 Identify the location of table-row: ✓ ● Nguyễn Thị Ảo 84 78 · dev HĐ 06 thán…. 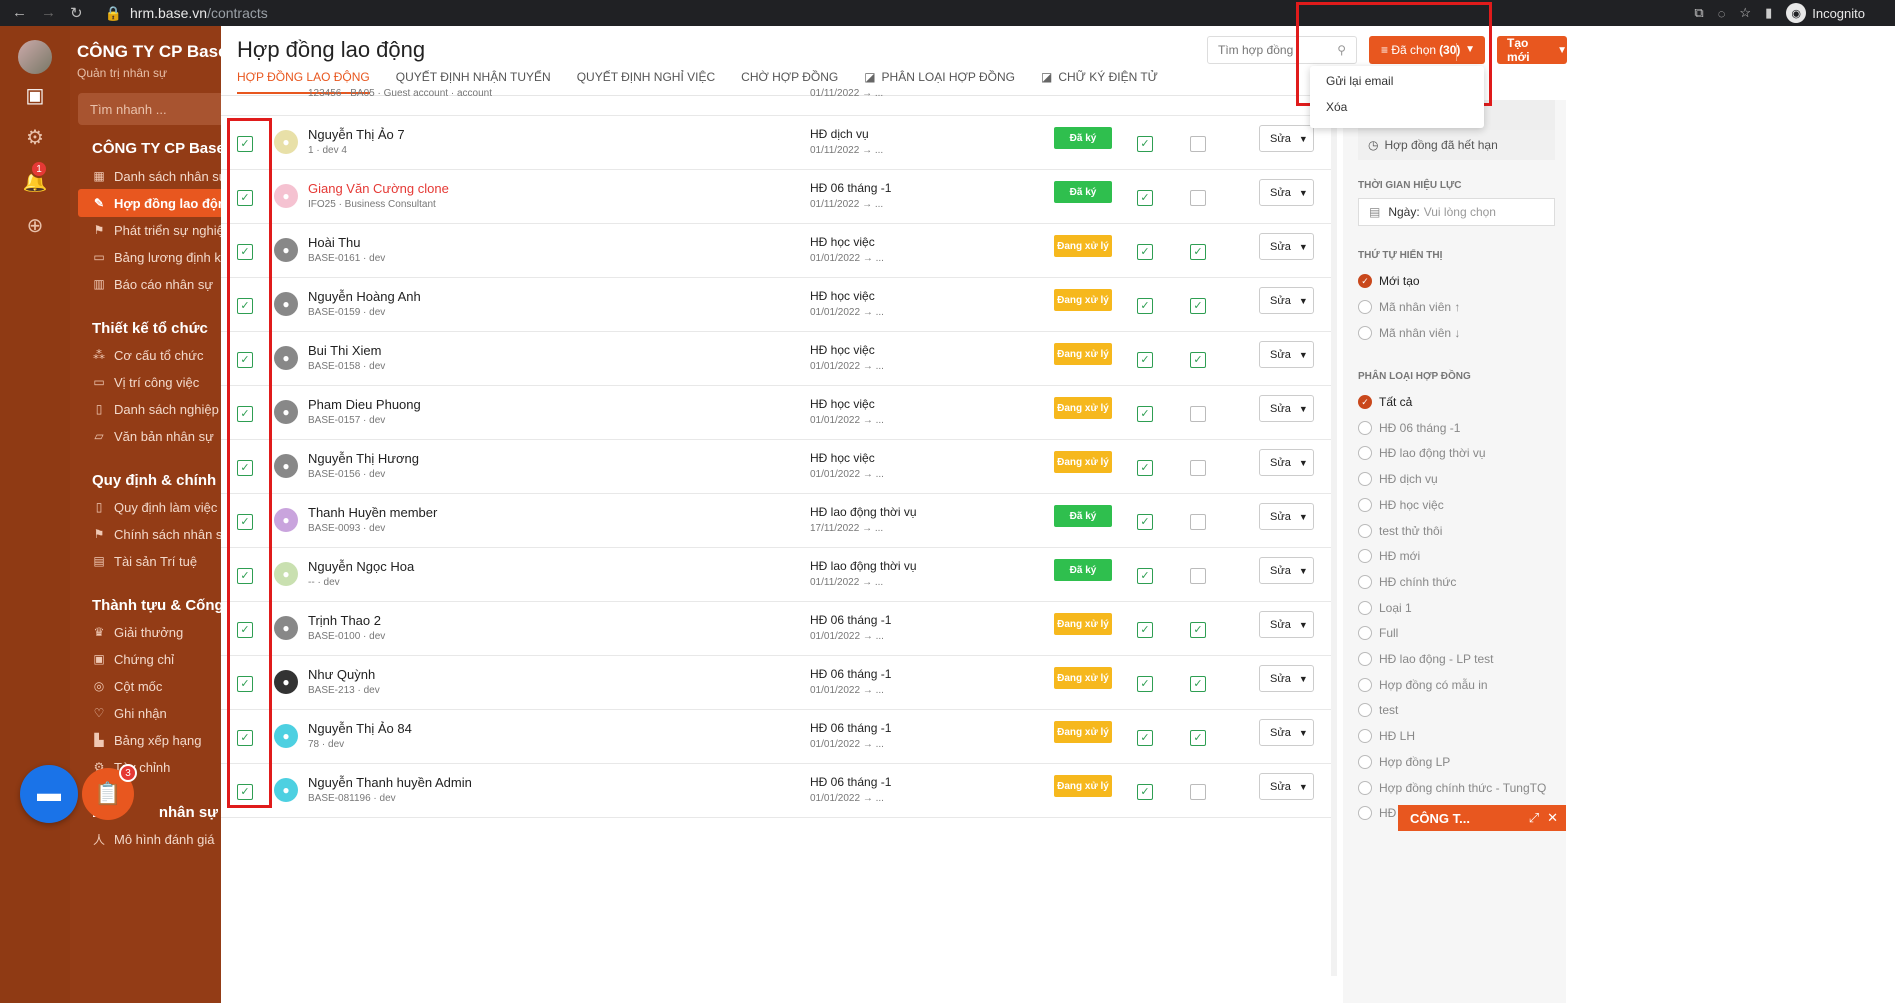
(776, 737).